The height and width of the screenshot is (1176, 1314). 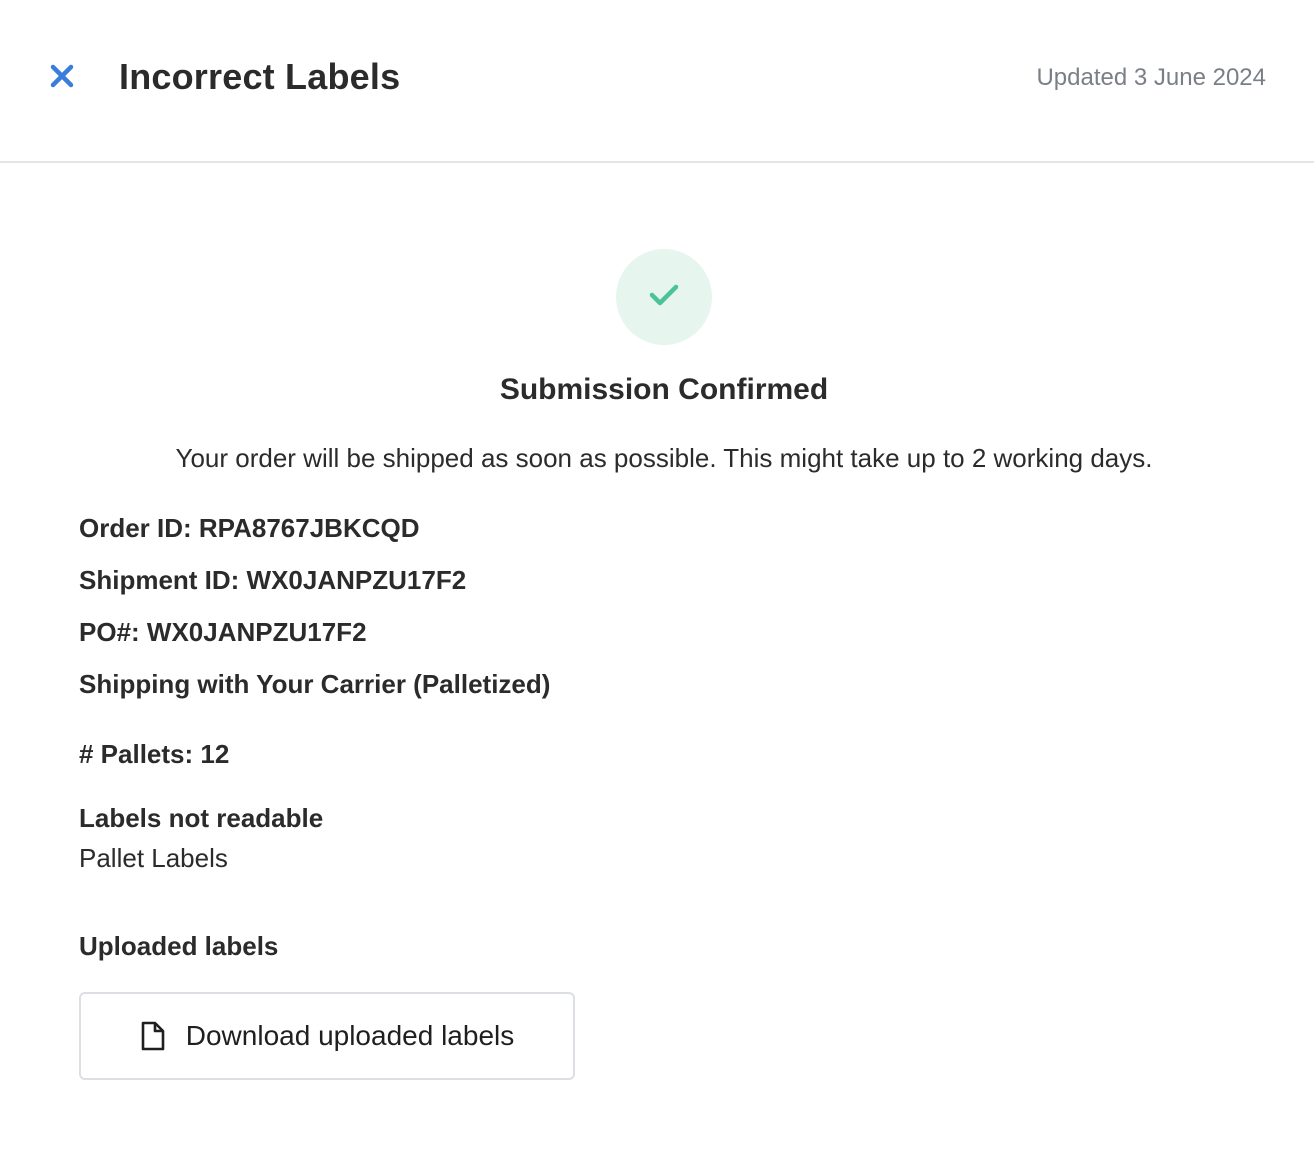 I want to click on download-button-label: Download uploaded labels, so click(x=350, y=1035).